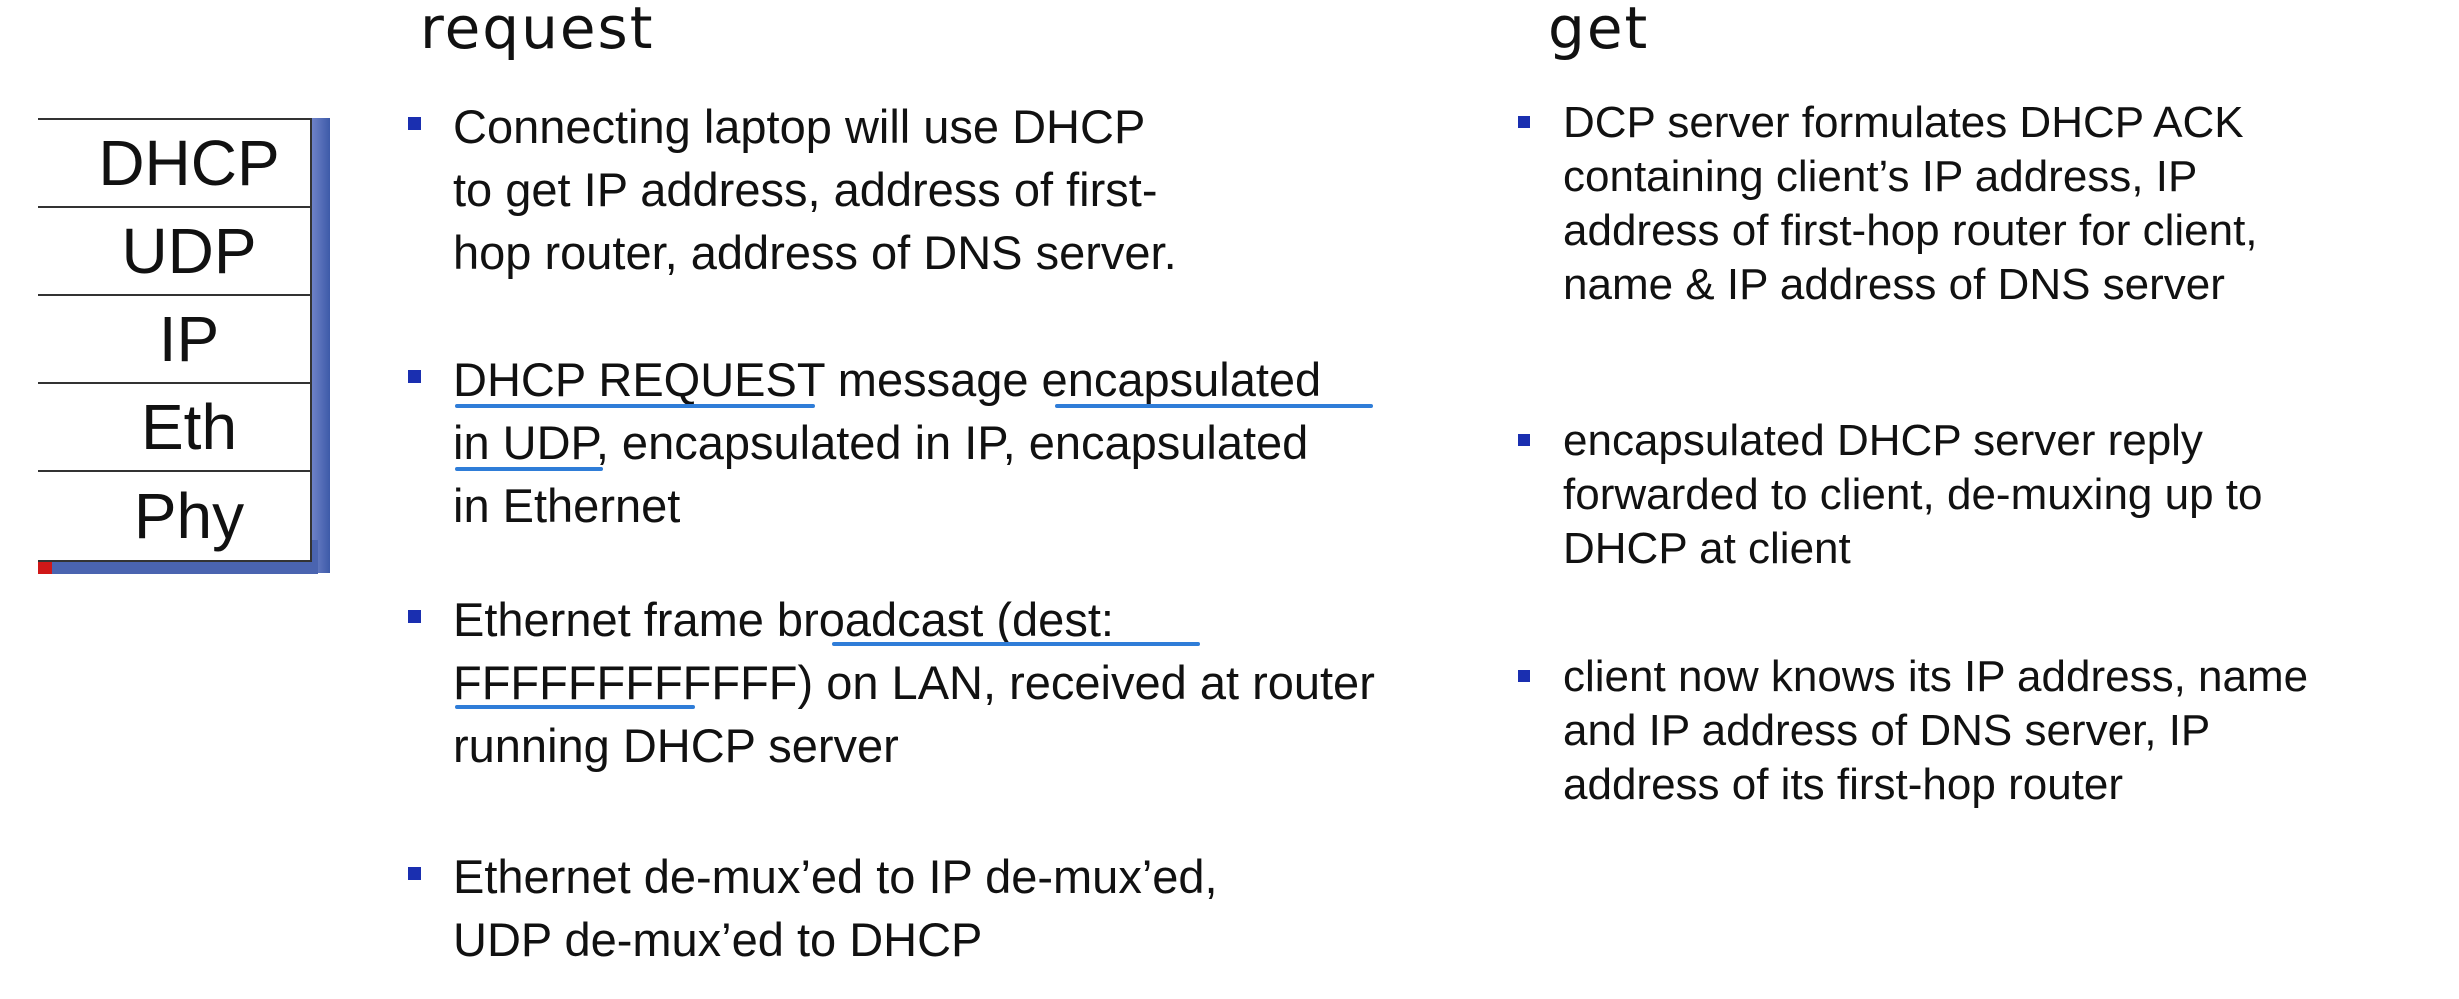 The height and width of the screenshot is (999, 2459). Describe the element at coordinates (174, 164) in the screenshot. I see `stack-layer-dhcp: DHCP` at that location.